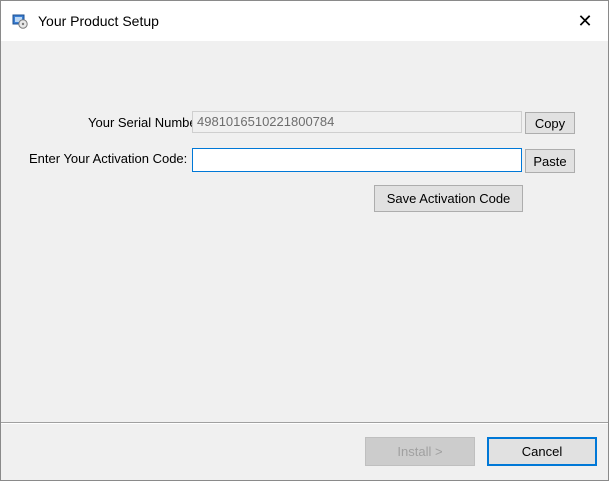 This screenshot has width=609, height=481. I want to click on cancel-button: Cancel, so click(542, 451).